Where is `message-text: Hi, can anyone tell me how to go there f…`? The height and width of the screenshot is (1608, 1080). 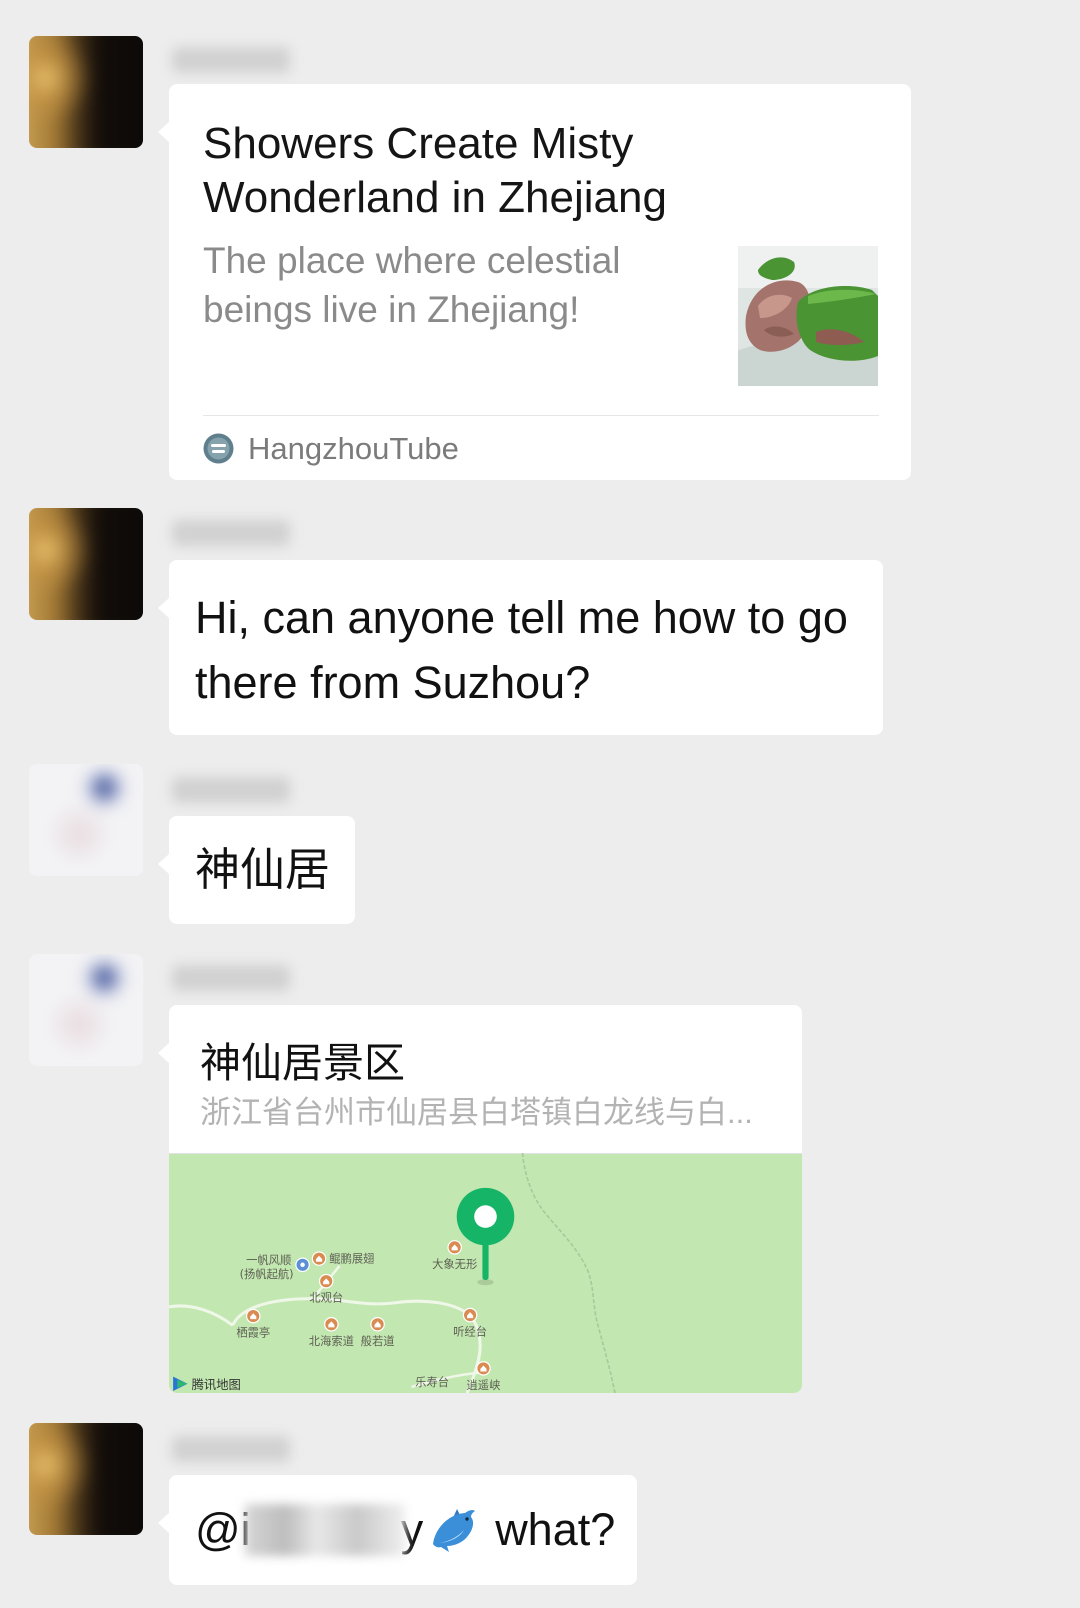
message-text: Hi, can anyone tell me how to go there f… is located at coordinates (521, 650).